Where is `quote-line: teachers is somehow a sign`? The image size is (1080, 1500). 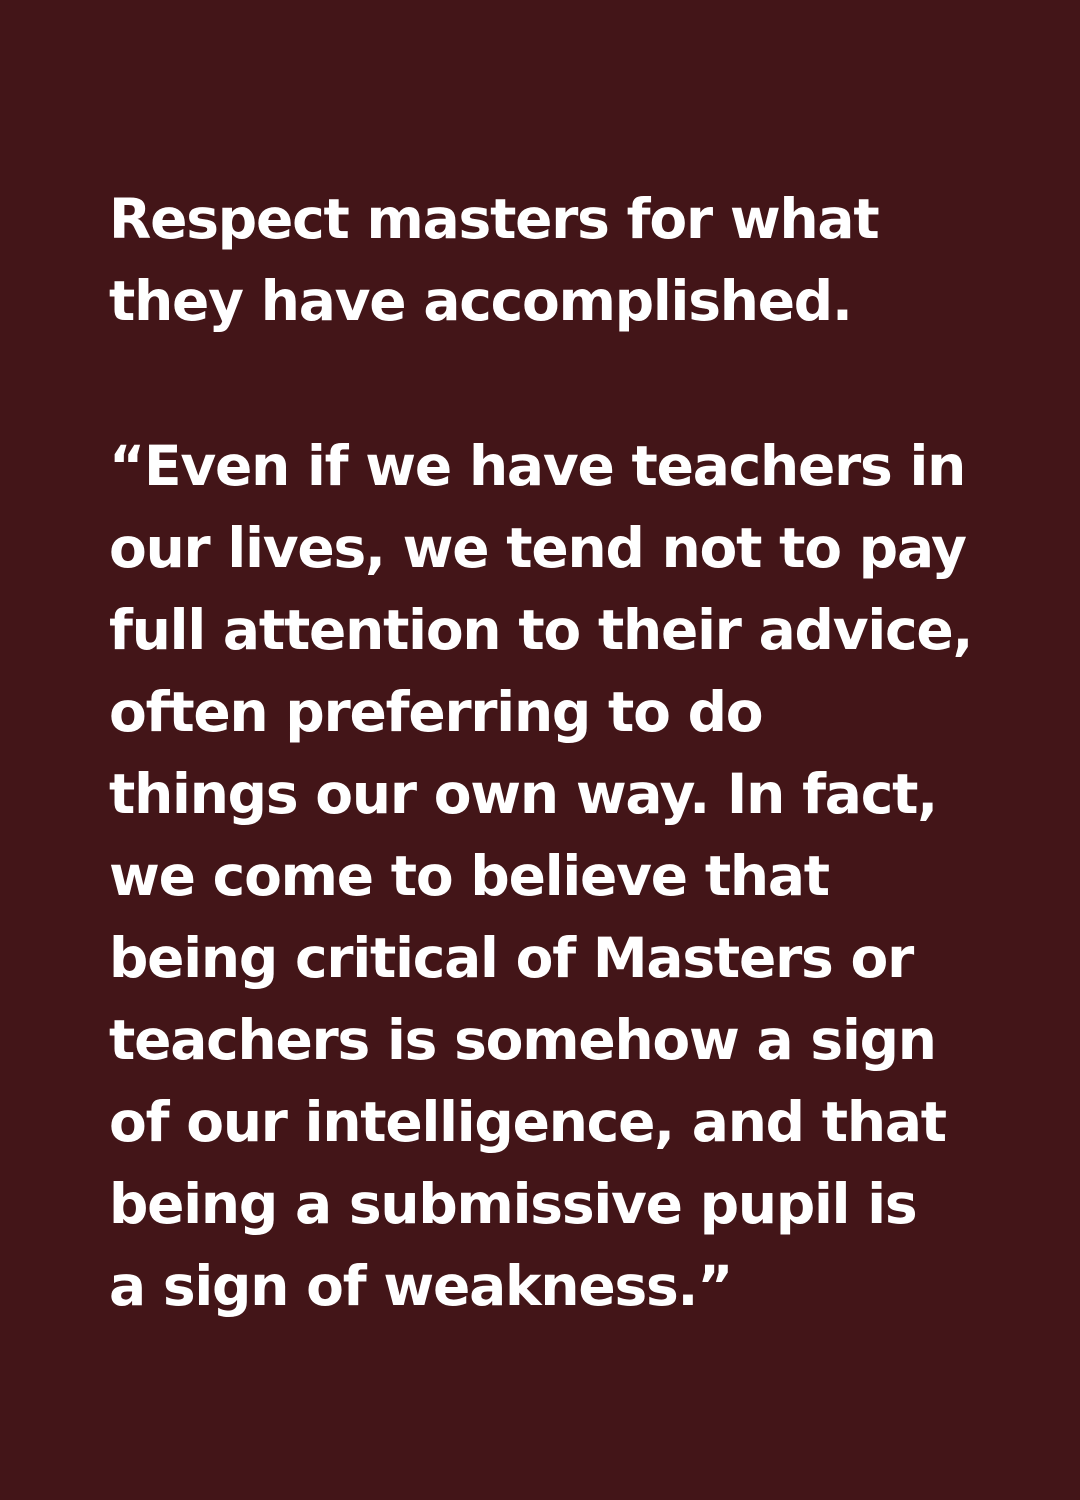
quote-line: teachers is somehow a sign is located at coordinates (523, 1040).